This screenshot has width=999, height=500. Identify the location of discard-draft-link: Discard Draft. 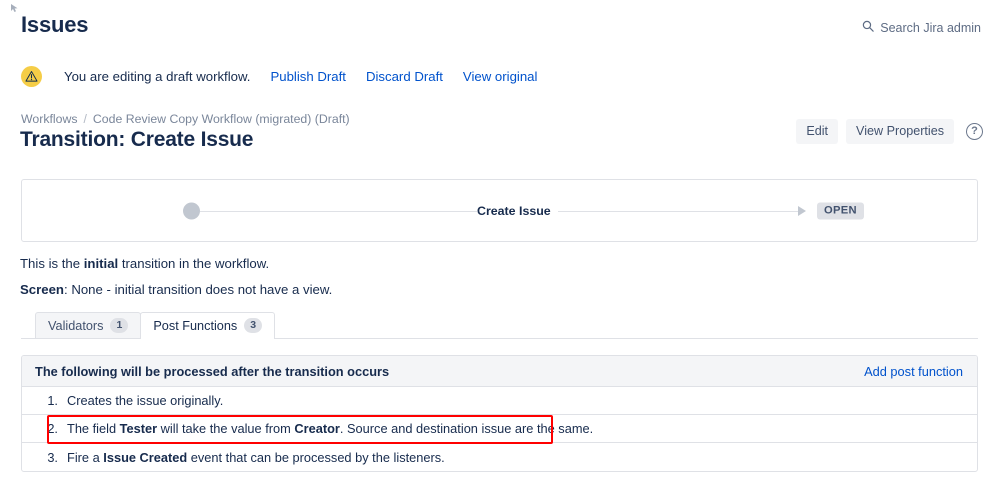
(404, 76).